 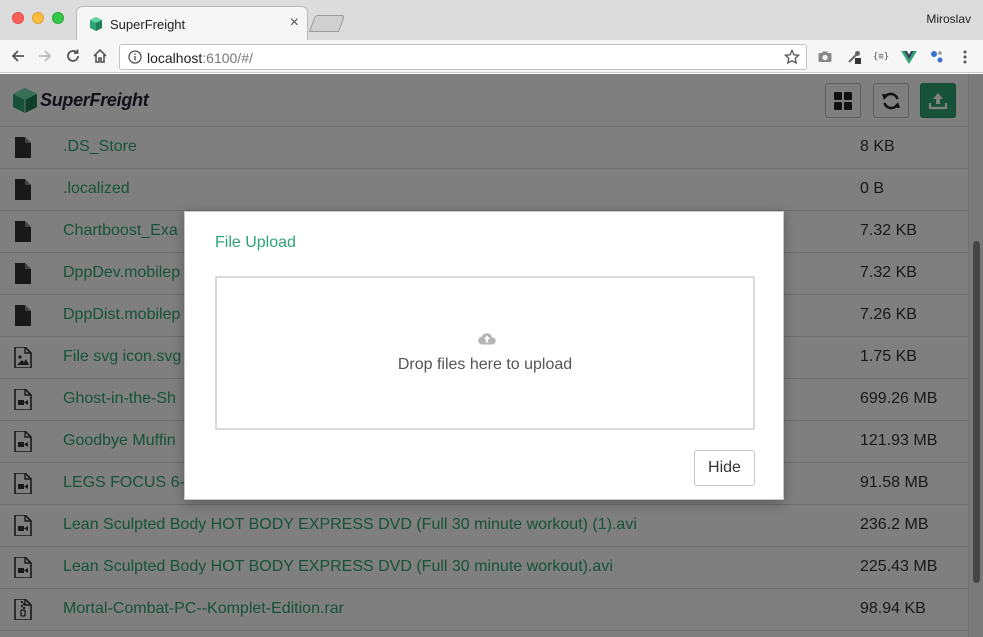 What do you see at coordinates (463, 57) in the screenshot?
I see `address-bar: localhost:6100/#/` at bounding box center [463, 57].